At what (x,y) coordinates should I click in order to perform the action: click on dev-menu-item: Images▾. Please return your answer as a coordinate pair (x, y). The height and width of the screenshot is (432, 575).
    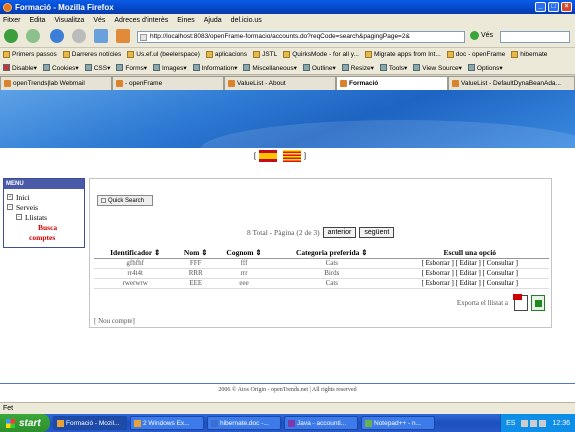
    Looking at the image, I should click on (170, 68).